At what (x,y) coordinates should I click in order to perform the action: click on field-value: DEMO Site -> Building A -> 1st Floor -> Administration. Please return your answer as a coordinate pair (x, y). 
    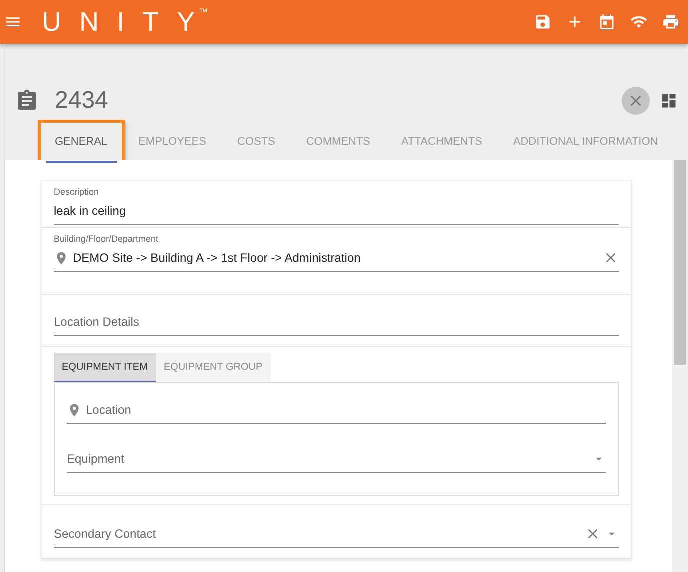
    Looking at the image, I should click on (217, 258).